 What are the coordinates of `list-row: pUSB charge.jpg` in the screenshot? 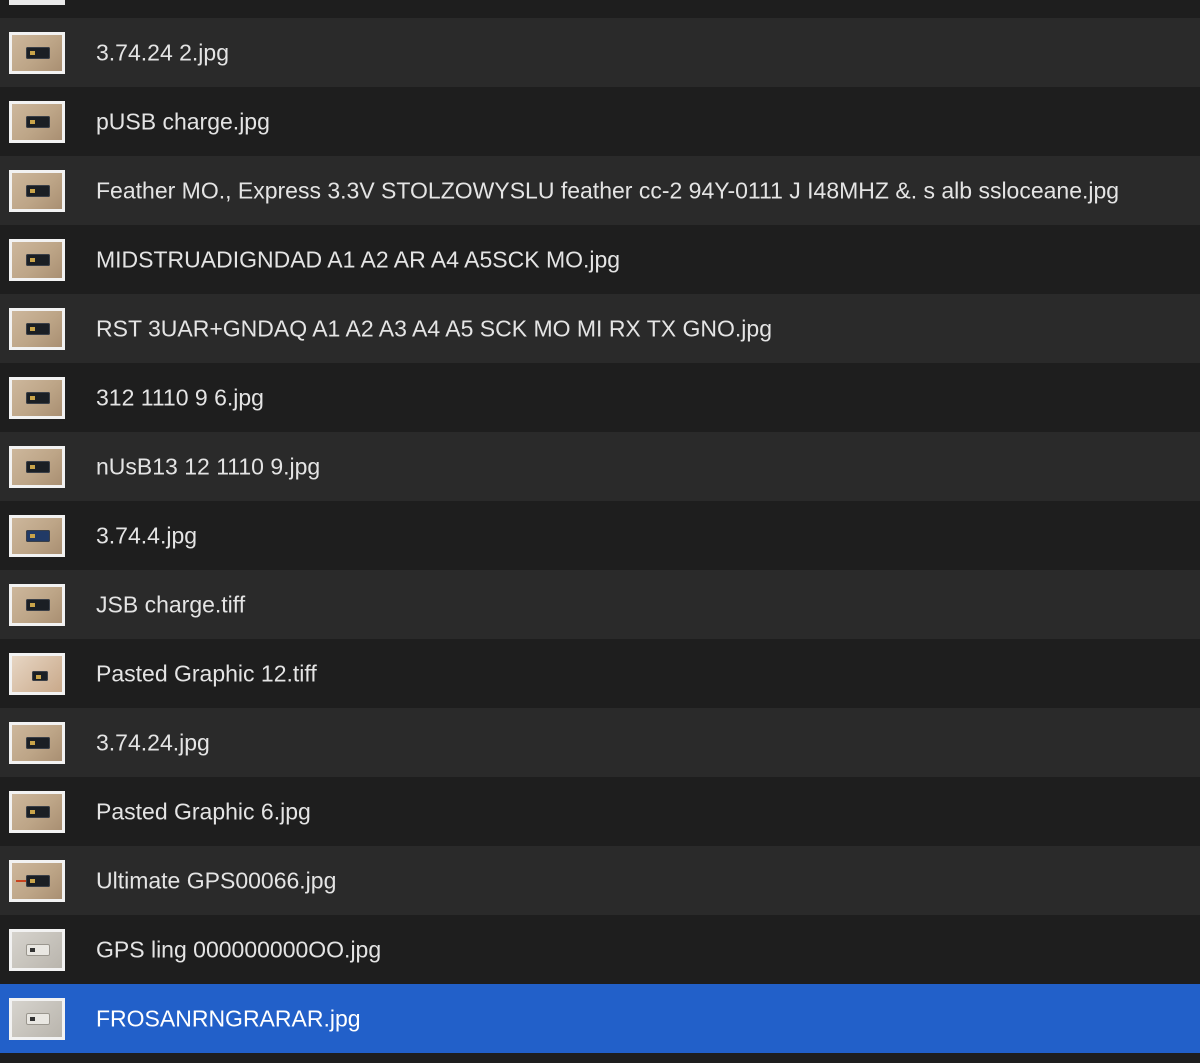 It's located at (600, 121).